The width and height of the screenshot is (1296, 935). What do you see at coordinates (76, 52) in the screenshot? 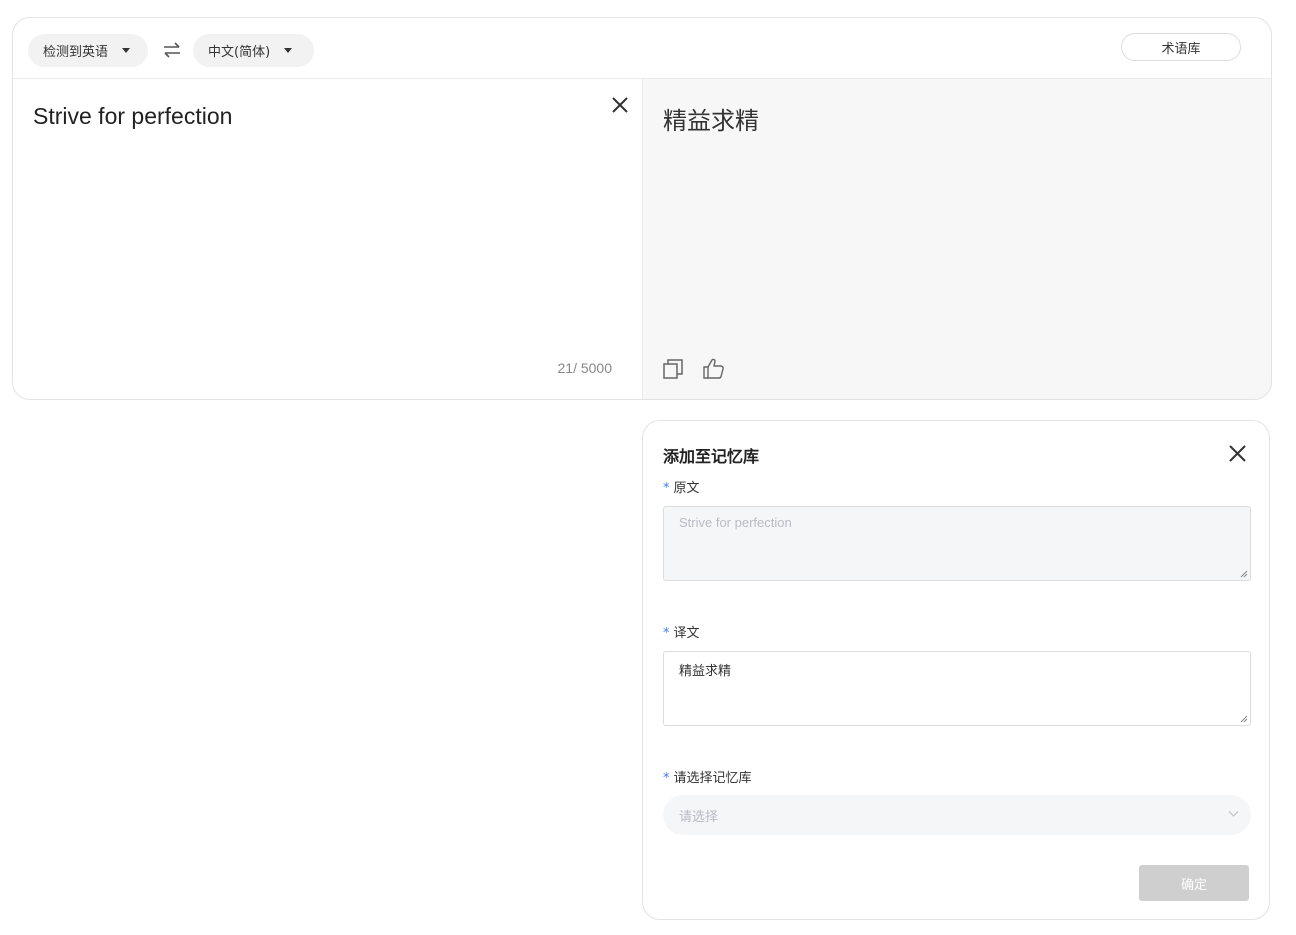
I see `source-language-label: 检测到英语` at bounding box center [76, 52].